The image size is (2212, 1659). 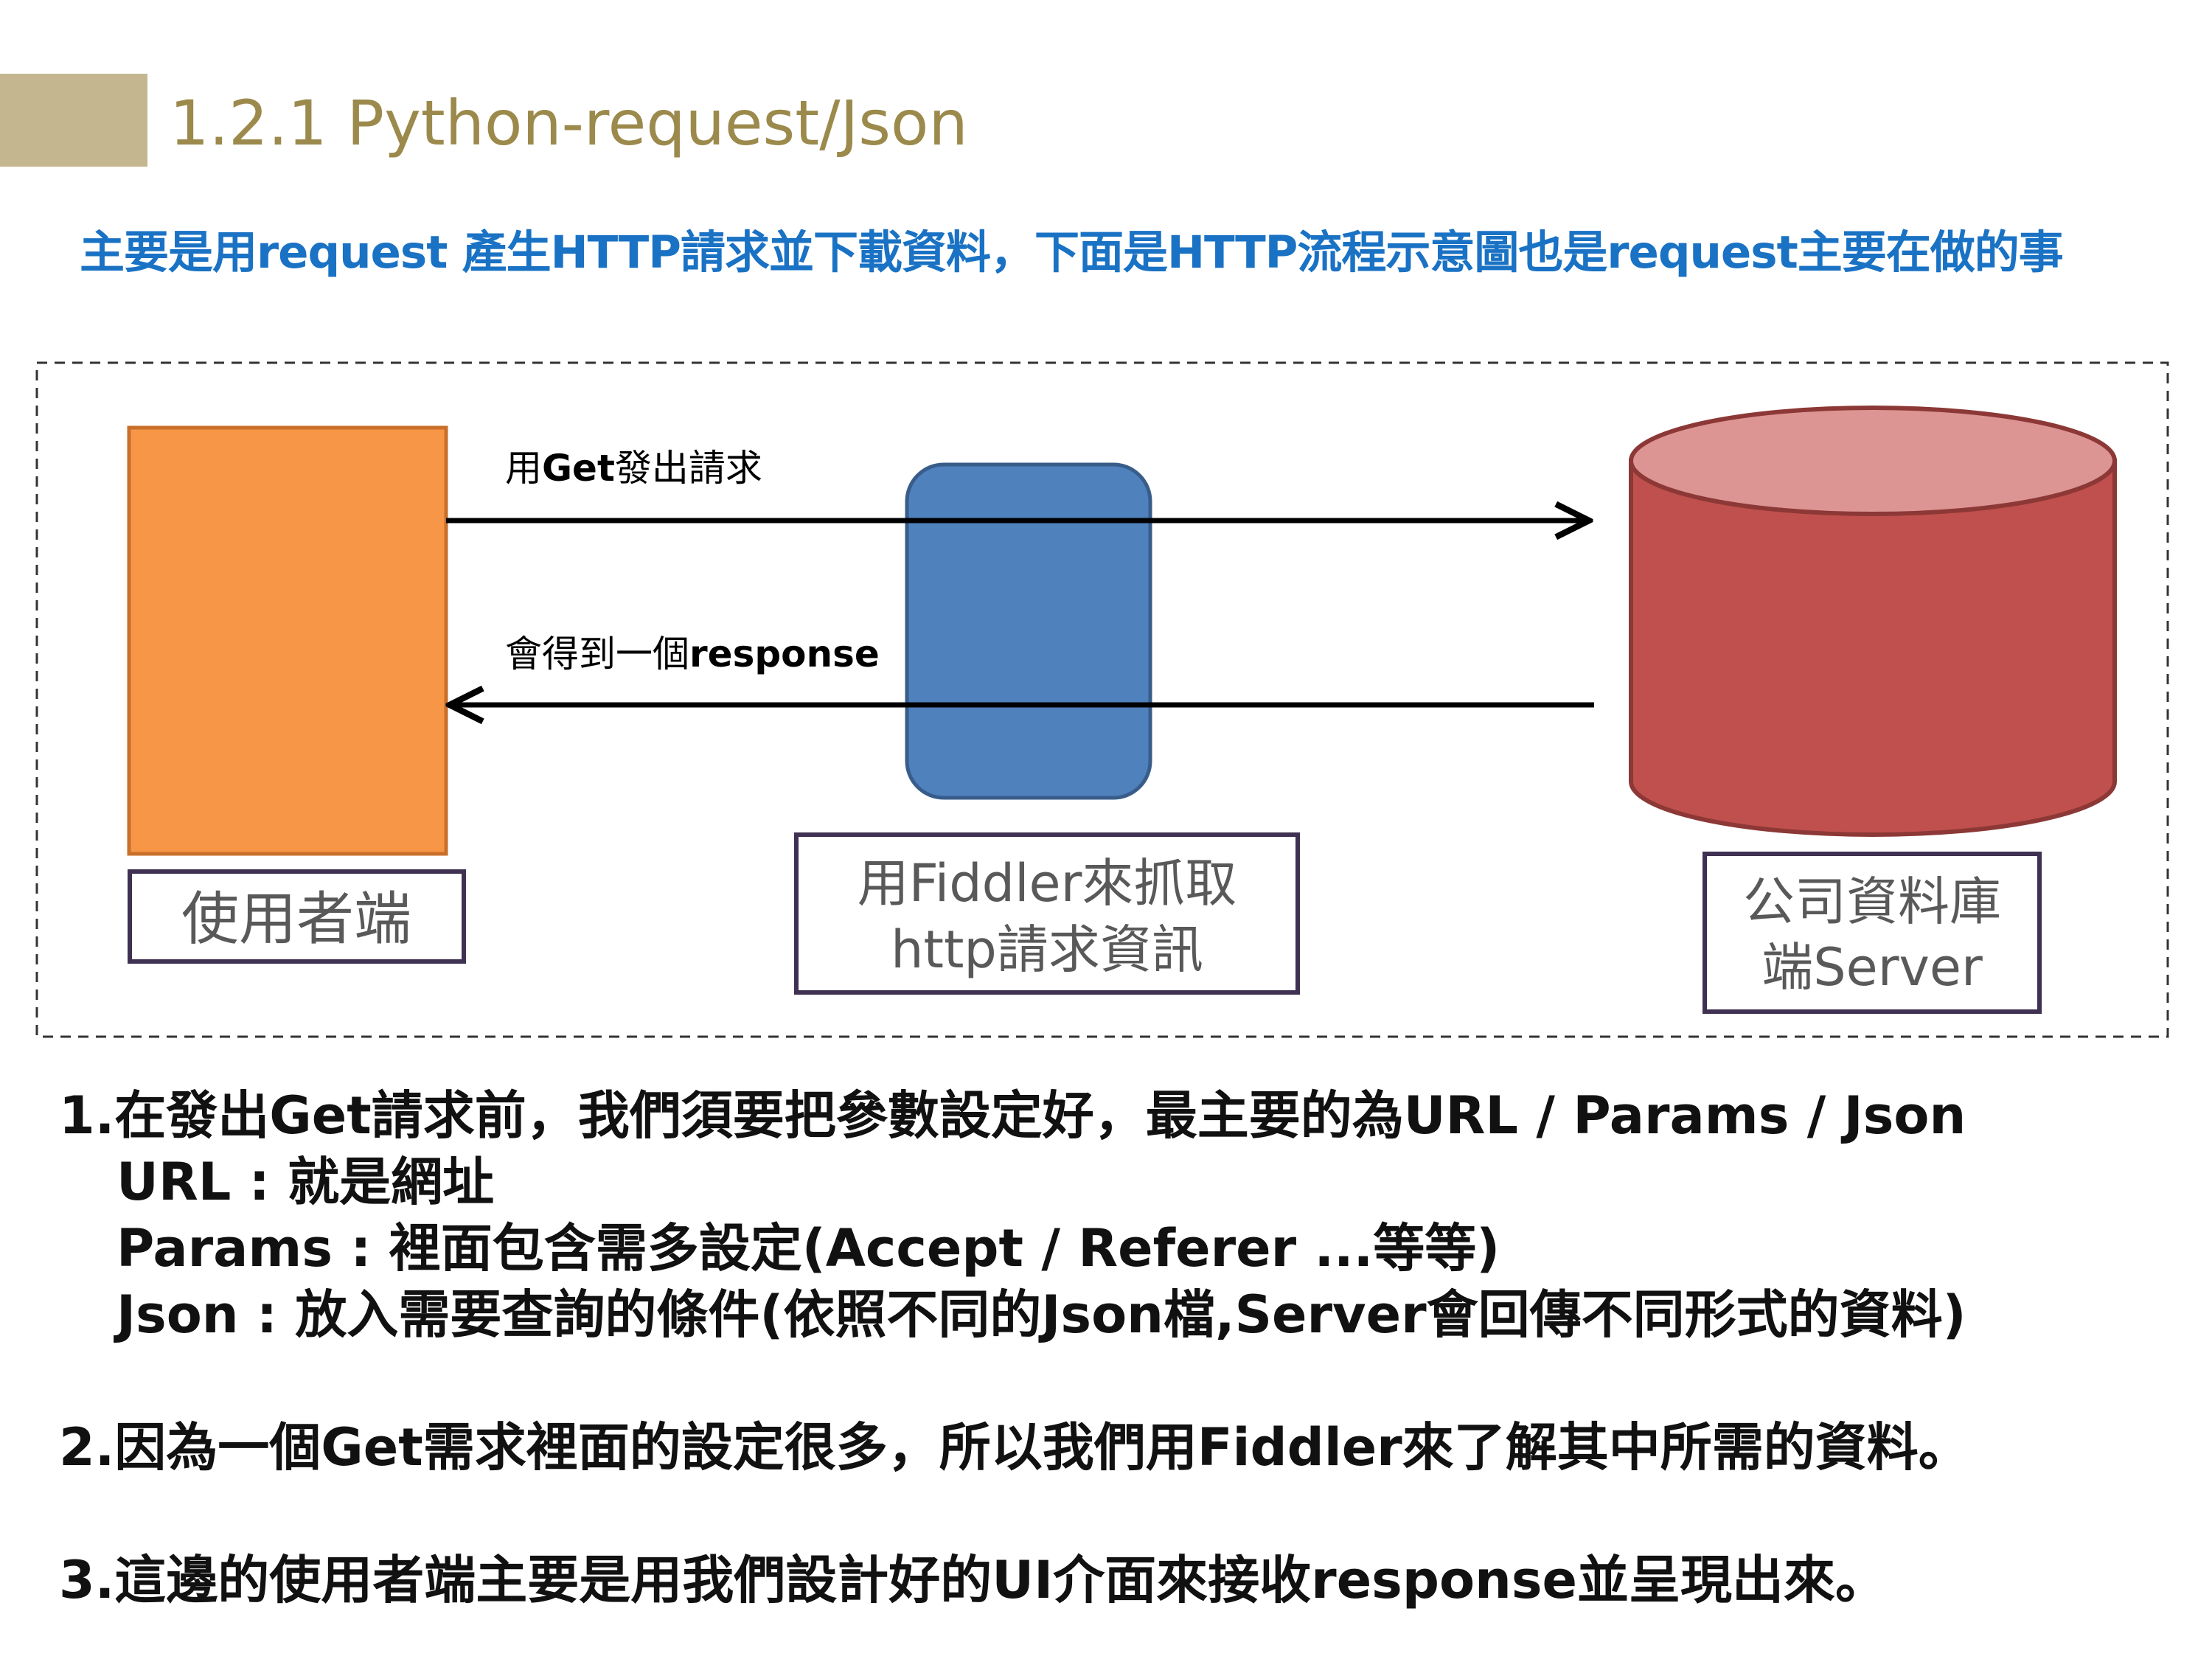 I want to click on response-arrow-prefix: 會得到一個, so click(x=597, y=654).